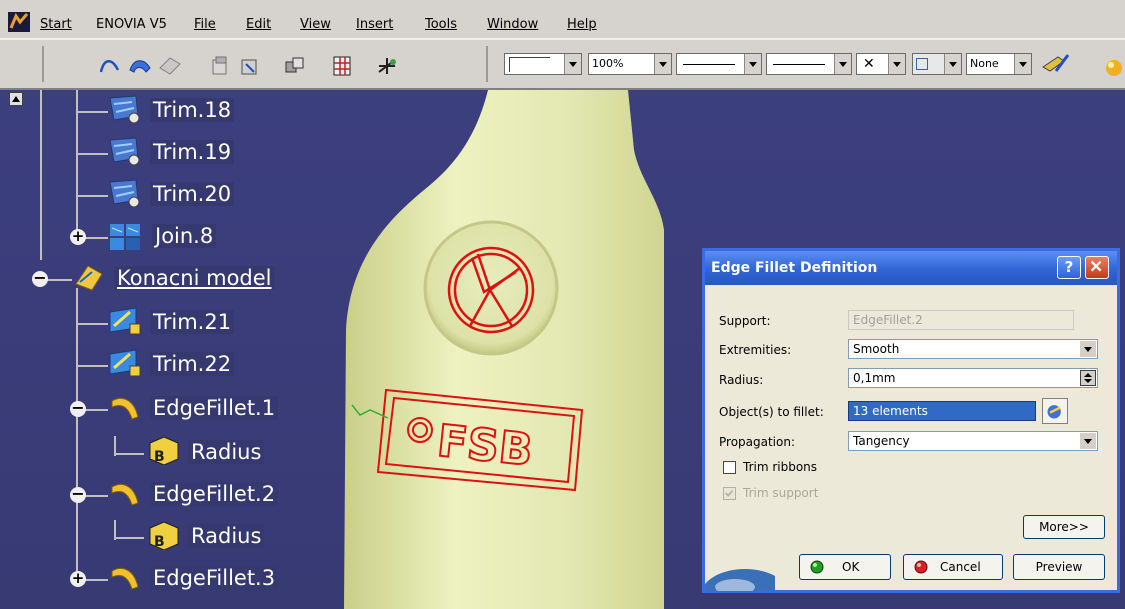  I want to click on line-type-combo, so click(809, 64).